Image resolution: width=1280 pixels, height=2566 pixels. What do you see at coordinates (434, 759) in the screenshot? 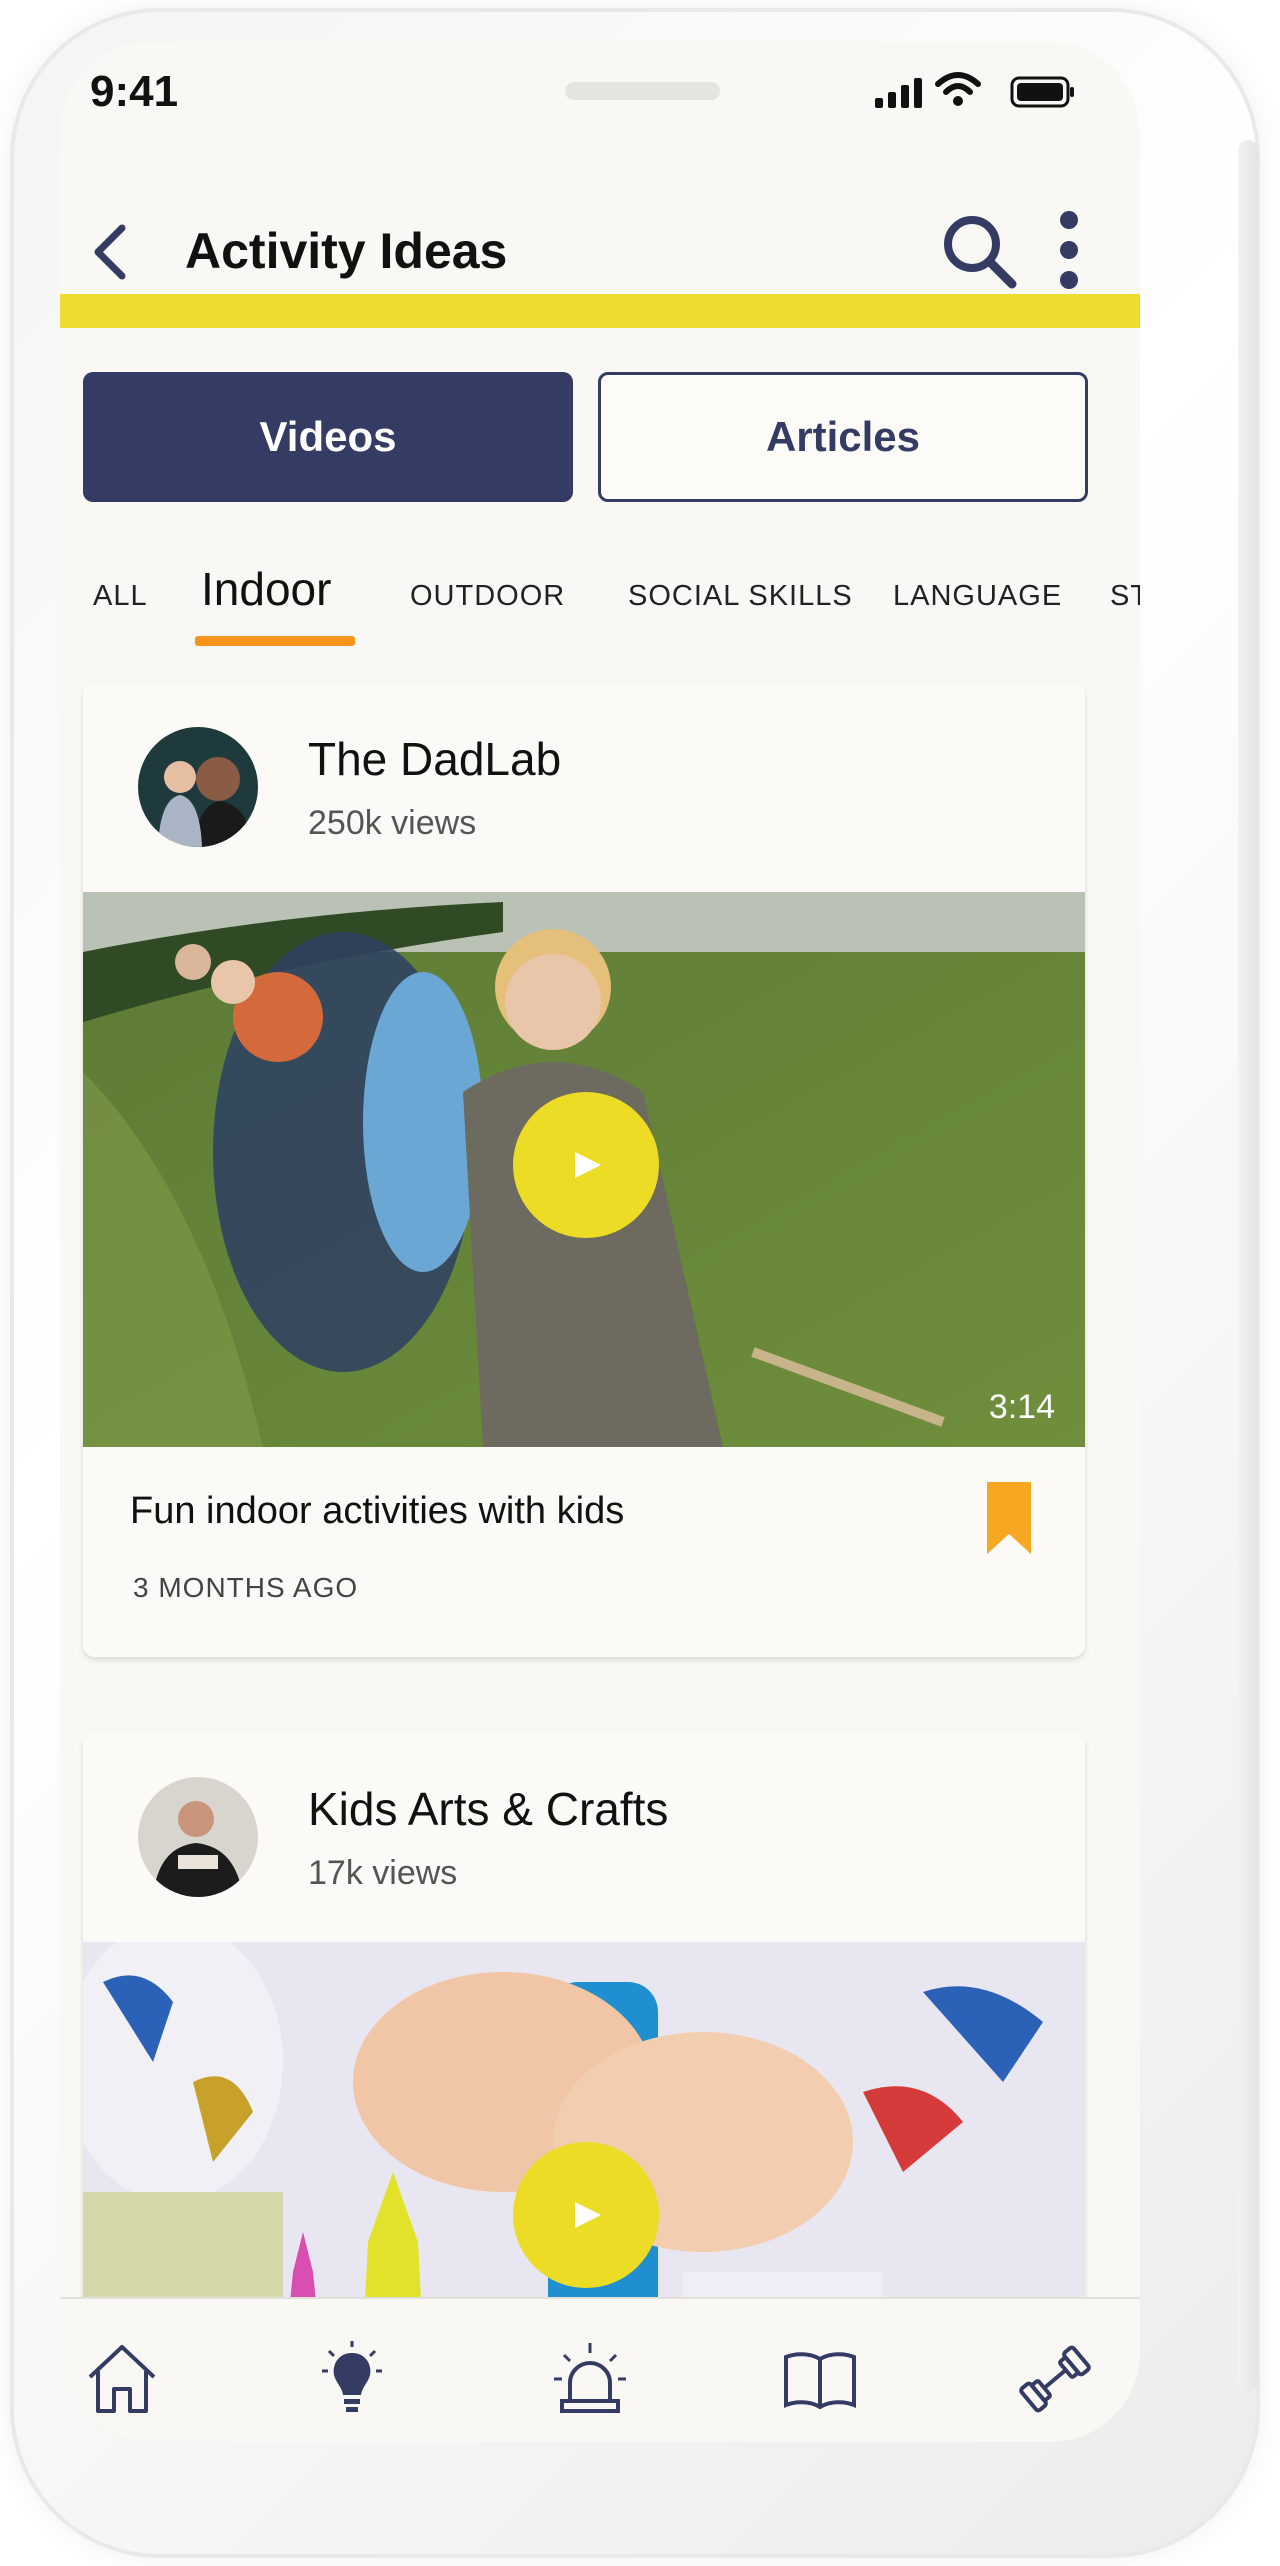
I see `channel-name: The DadLab` at bounding box center [434, 759].